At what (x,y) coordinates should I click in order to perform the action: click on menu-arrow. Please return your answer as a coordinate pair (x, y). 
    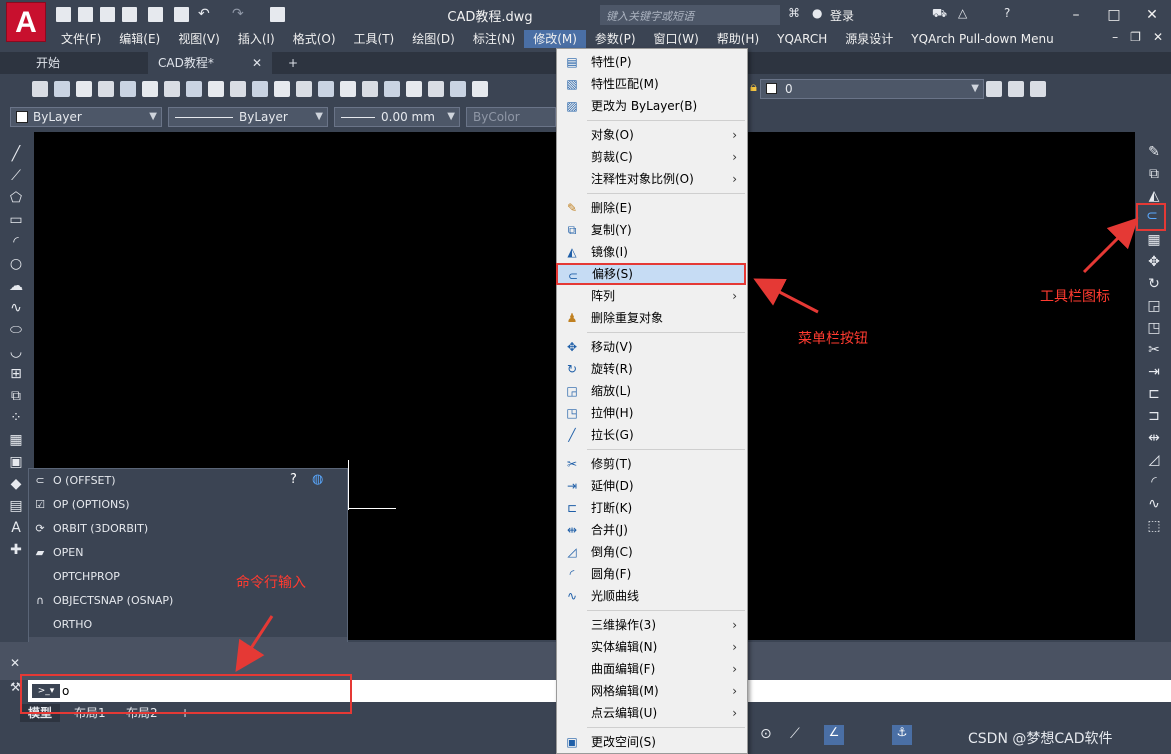
    Looking at the image, I should click on (786, 296).